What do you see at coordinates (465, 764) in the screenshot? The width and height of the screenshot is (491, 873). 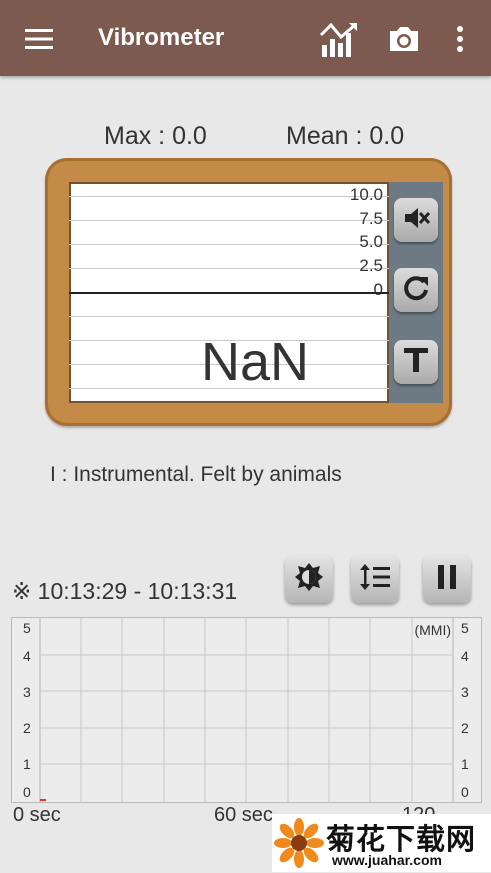 I see `y-tick-right: 1` at bounding box center [465, 764].